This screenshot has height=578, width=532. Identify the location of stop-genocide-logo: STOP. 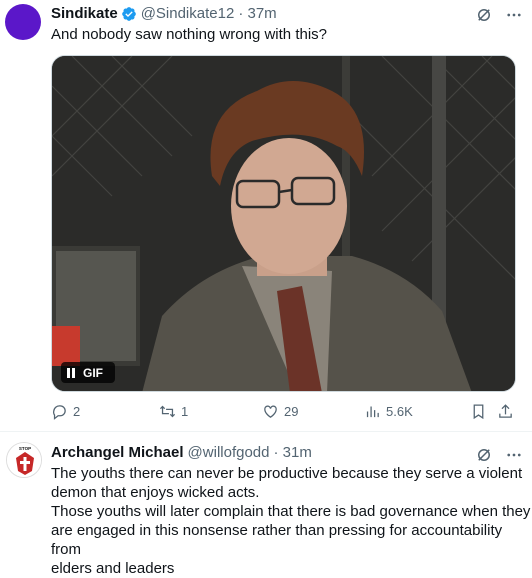
(24, 460).